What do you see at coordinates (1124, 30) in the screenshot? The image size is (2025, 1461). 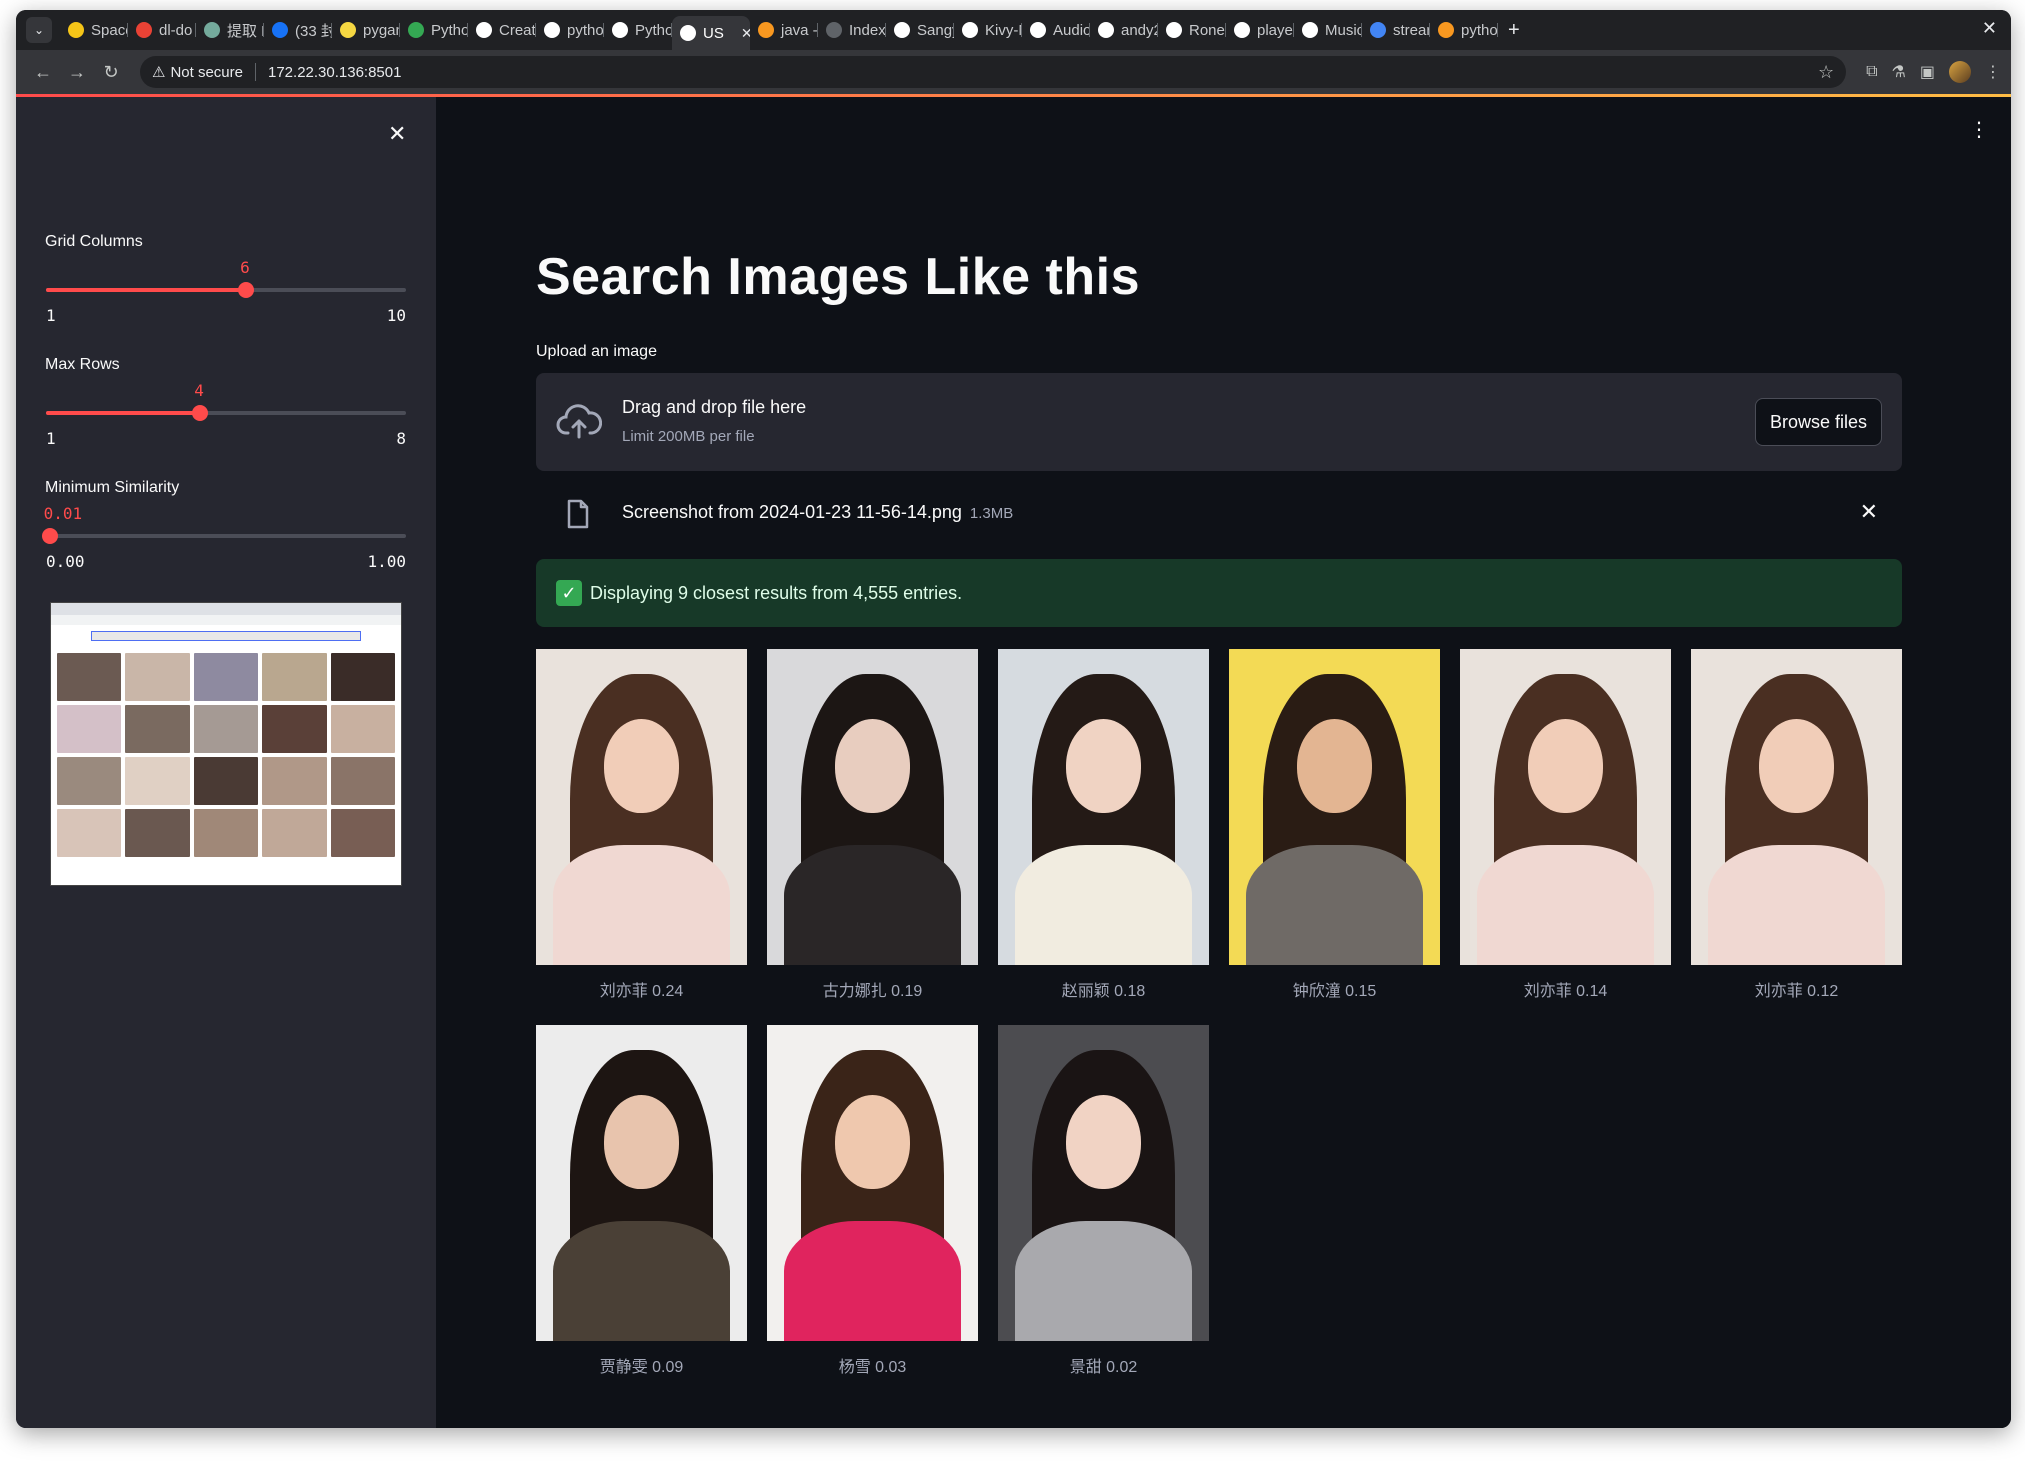 I see `browser-tab: andy2` at bounding box center [1124, 30].